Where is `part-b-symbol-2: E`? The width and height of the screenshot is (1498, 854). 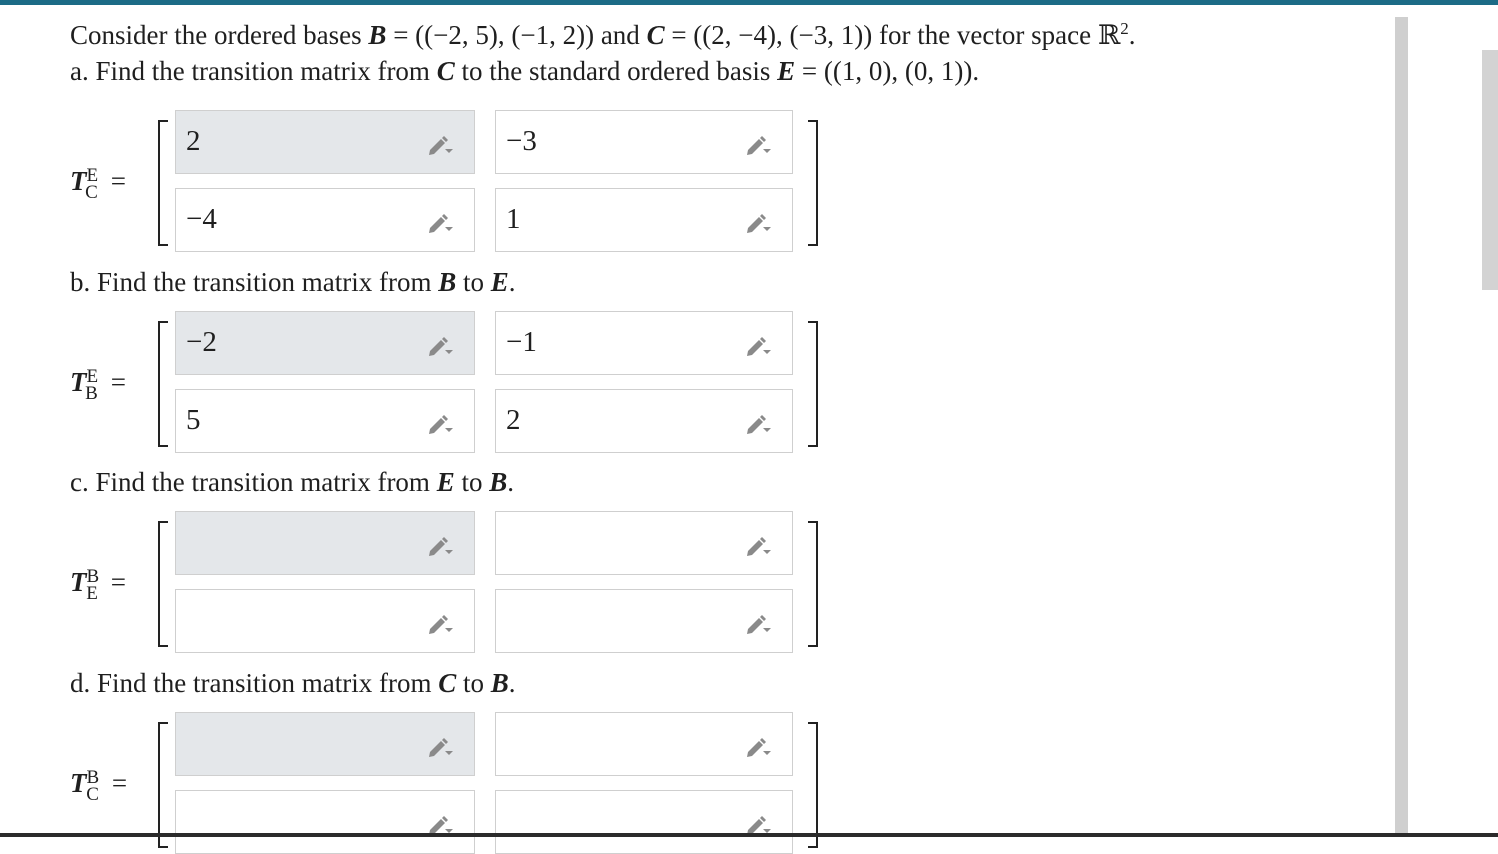
part-b-symbol-2: E is located at coordinates (499, 282).